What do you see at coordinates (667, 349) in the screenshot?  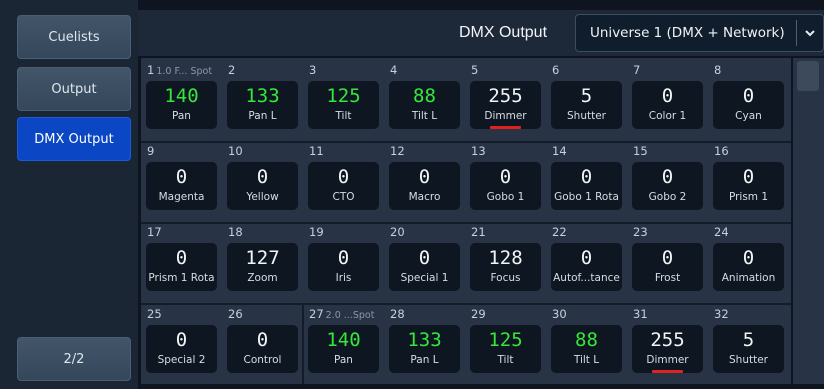 I see `channel-value-box: 255 Dimmer` at bounding box center [667, 349].